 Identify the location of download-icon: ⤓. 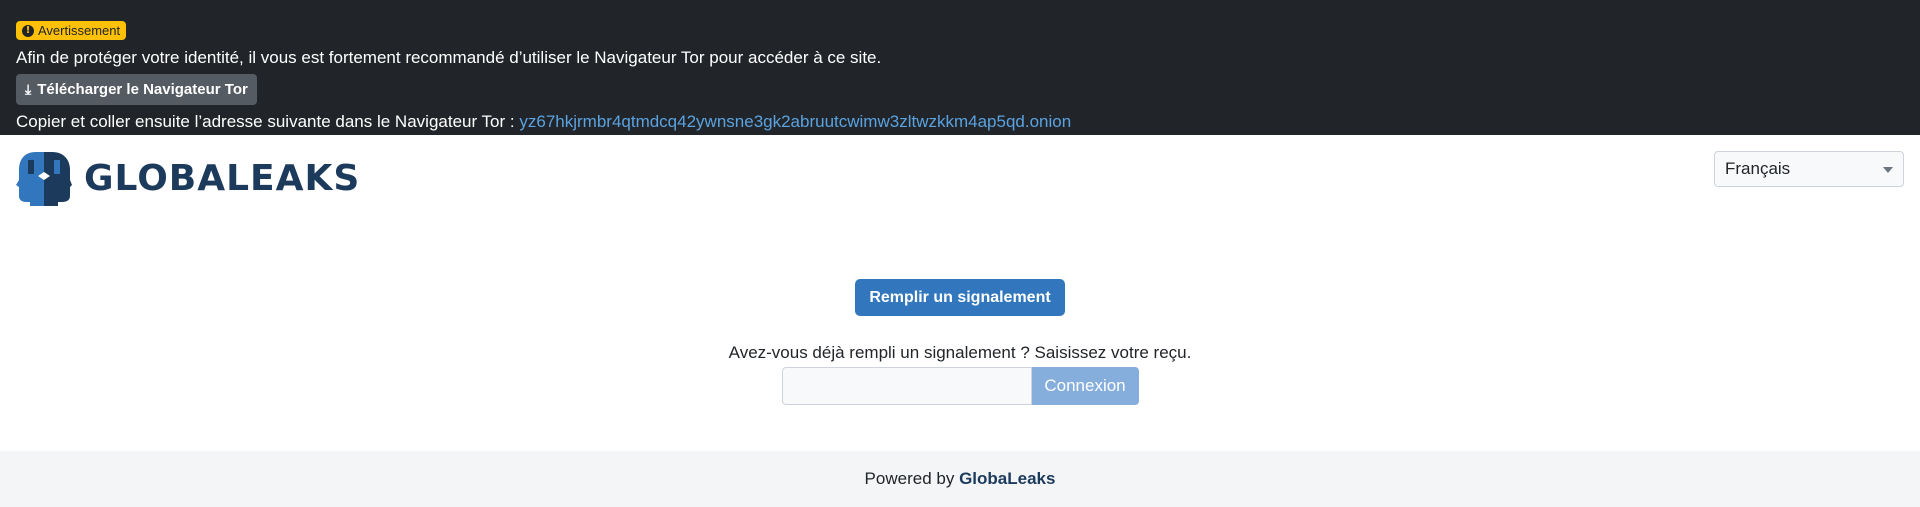
(28, 89).